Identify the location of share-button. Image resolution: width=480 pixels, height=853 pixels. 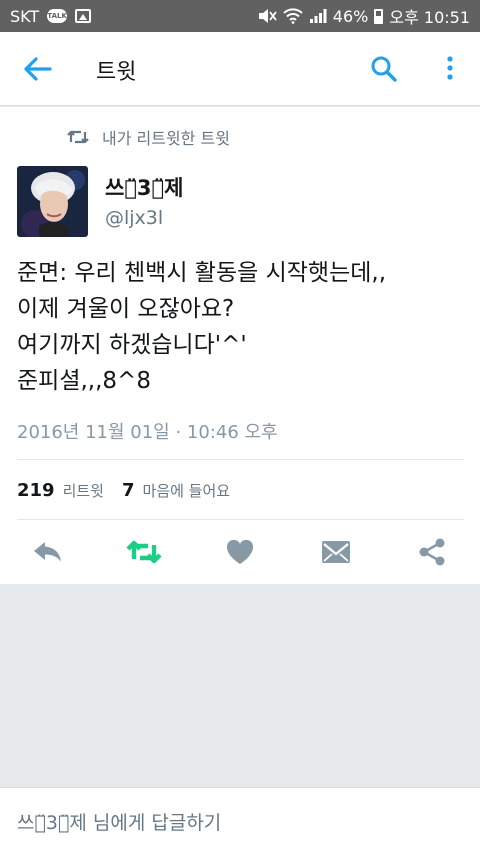
(432, 552).